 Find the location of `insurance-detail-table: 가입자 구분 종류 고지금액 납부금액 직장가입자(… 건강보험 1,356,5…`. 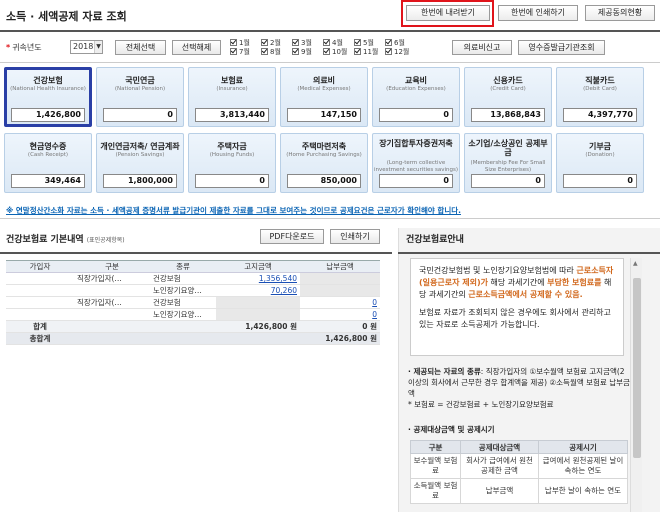

insurance-detail-table: 가입자 구분 종류 고지금액 납부금액 직장가입자(… 건강보험 1,356,5… is located at coordinates (193, 302).